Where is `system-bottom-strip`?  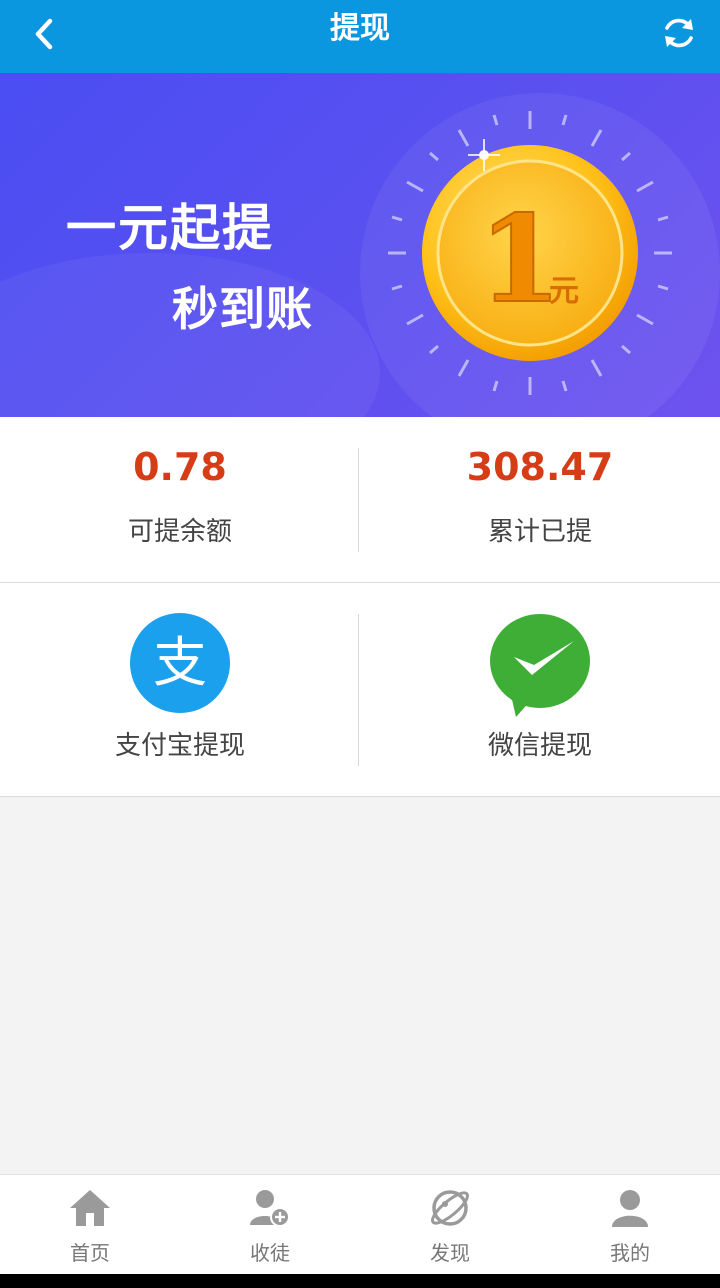 system-bottom-strip is located at coordinates (360, 1281).